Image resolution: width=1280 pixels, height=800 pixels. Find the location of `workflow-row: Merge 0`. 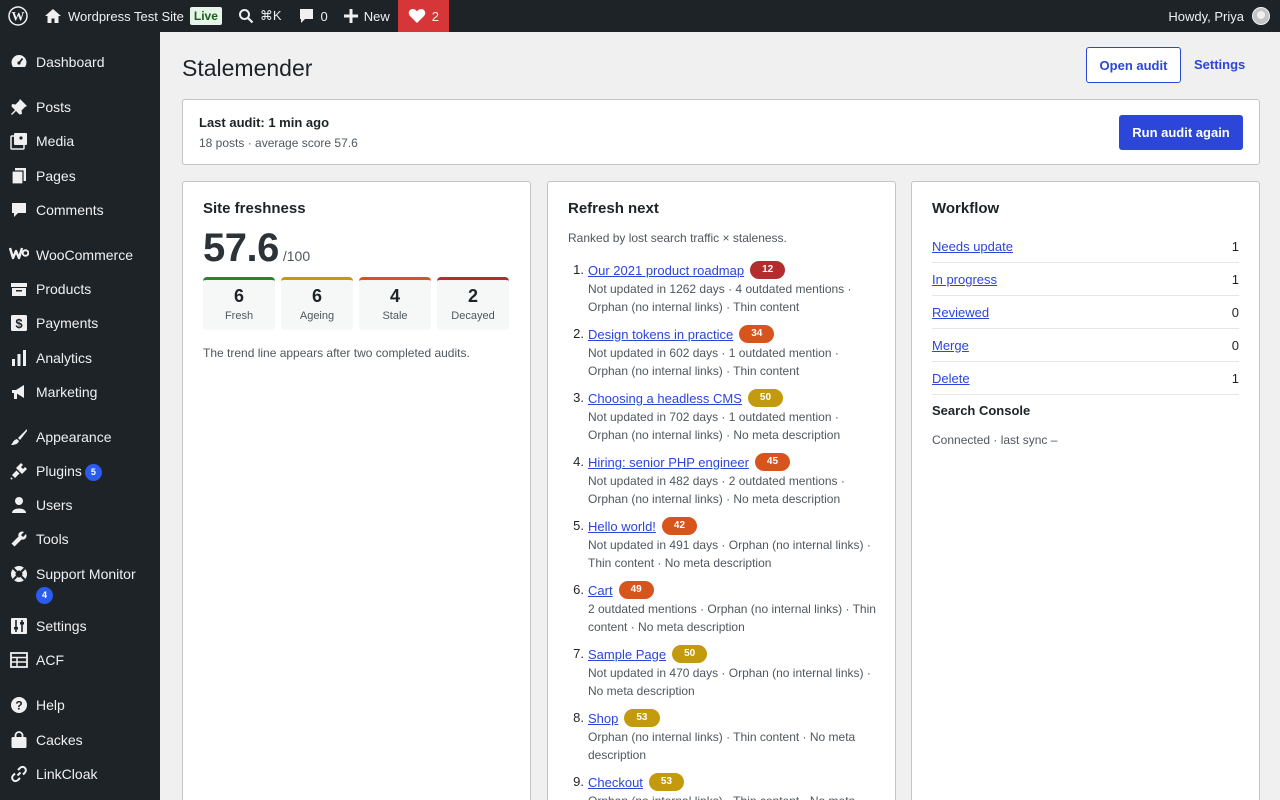

workflow-row: Merge 0 is located at coordinates (1085, 345).